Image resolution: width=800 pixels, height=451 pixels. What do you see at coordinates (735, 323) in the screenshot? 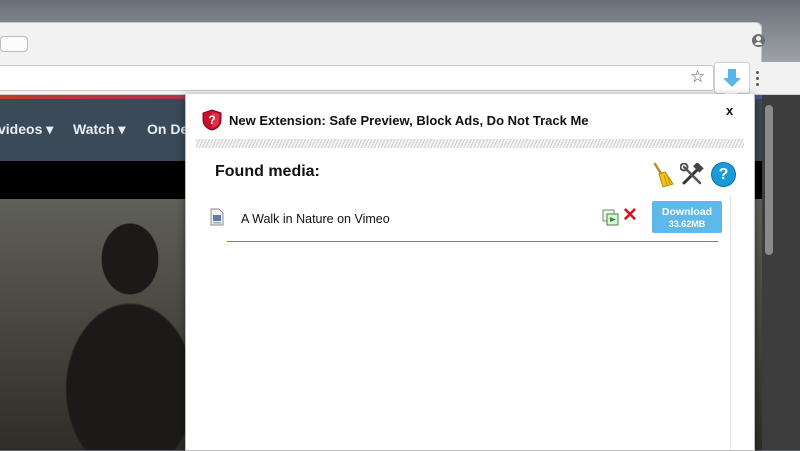
I see `media-list-scrollbar` at bounding box center [735, 323].